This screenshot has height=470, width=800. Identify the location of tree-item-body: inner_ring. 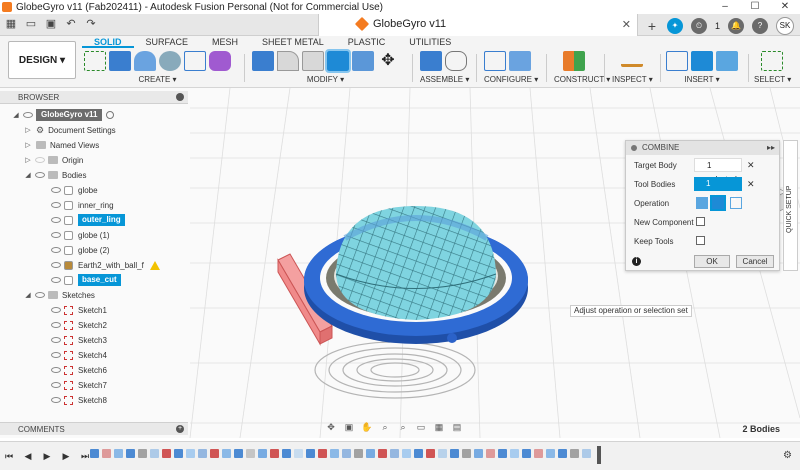
(81, 205).